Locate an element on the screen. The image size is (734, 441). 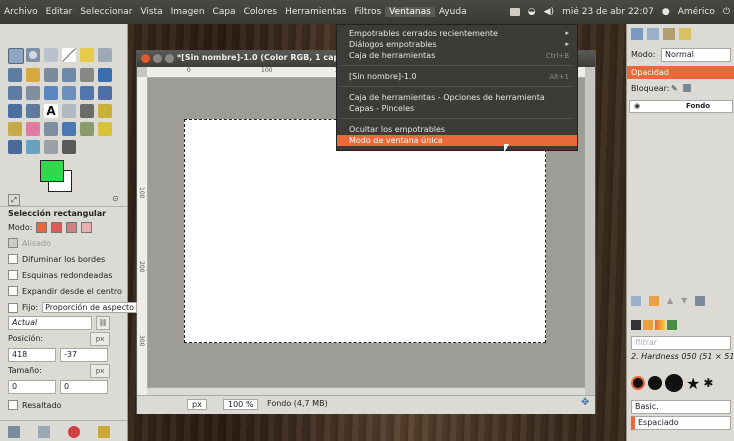
minimize-button is located at coordinates (157, 58).